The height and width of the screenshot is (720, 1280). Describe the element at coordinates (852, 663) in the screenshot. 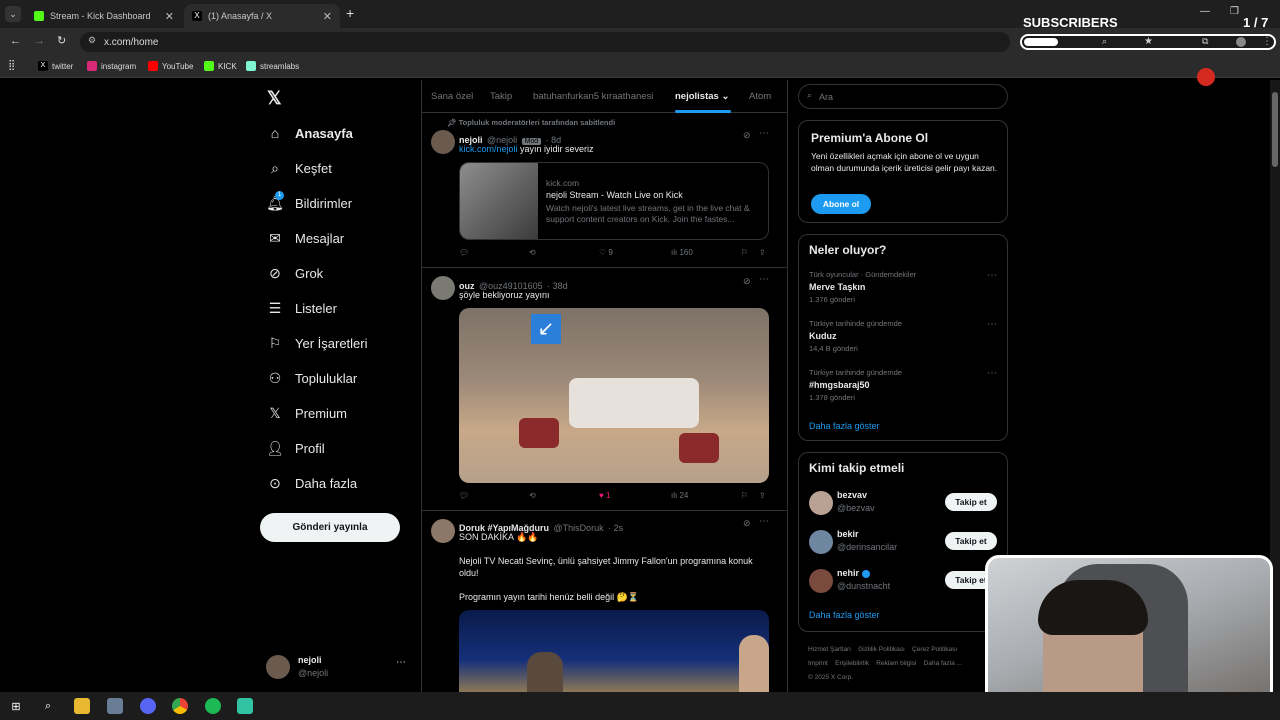

I see `footer-link: Erişilebilirlik` at that location.